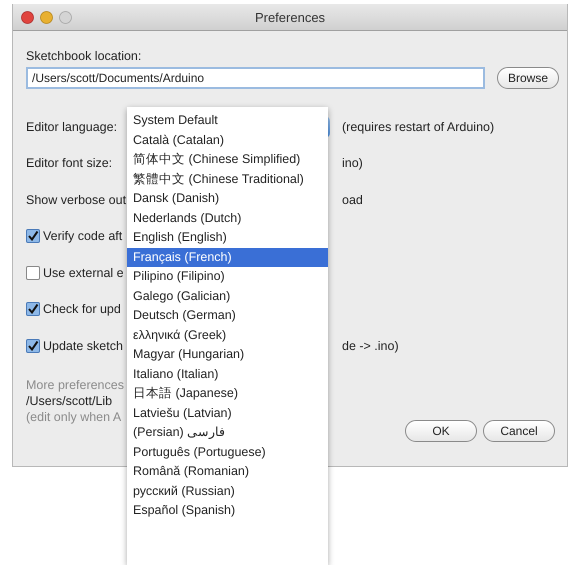 This screenshot has height=565, width=574. I want to click on menu-item: Deutsch (German), so click(227, 316).